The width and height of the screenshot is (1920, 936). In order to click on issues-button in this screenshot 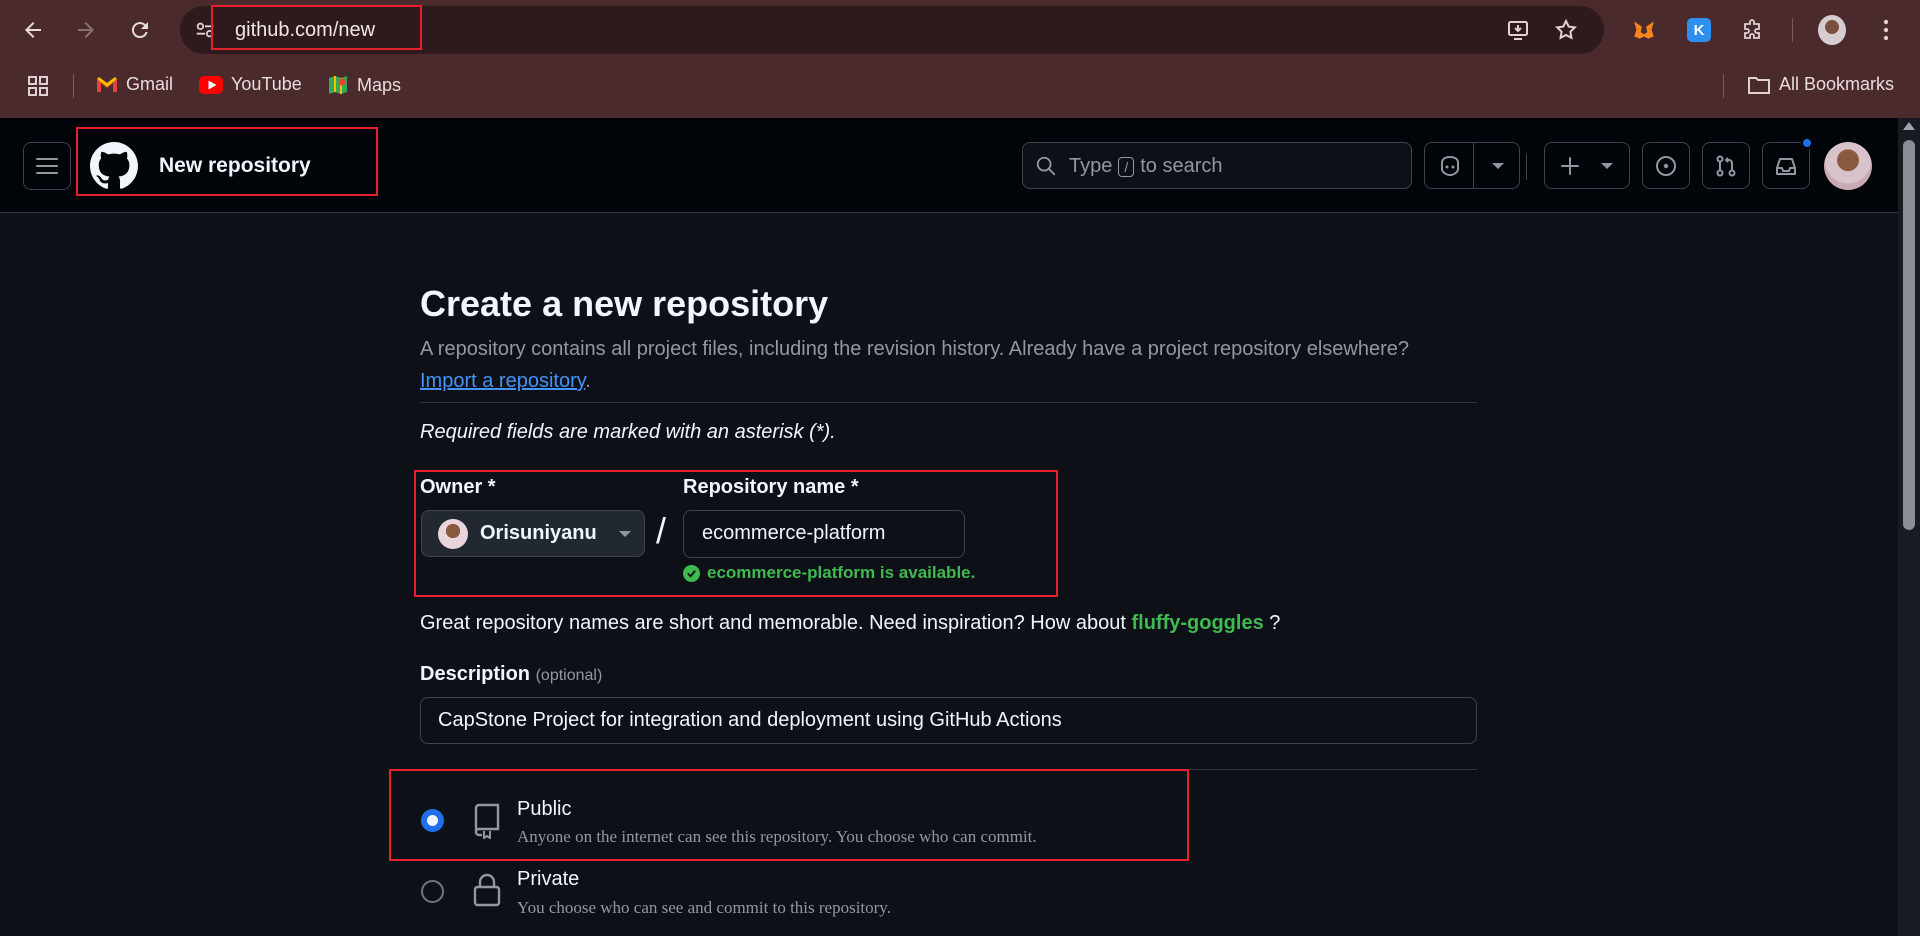, I will do `click(1666, 165)`.